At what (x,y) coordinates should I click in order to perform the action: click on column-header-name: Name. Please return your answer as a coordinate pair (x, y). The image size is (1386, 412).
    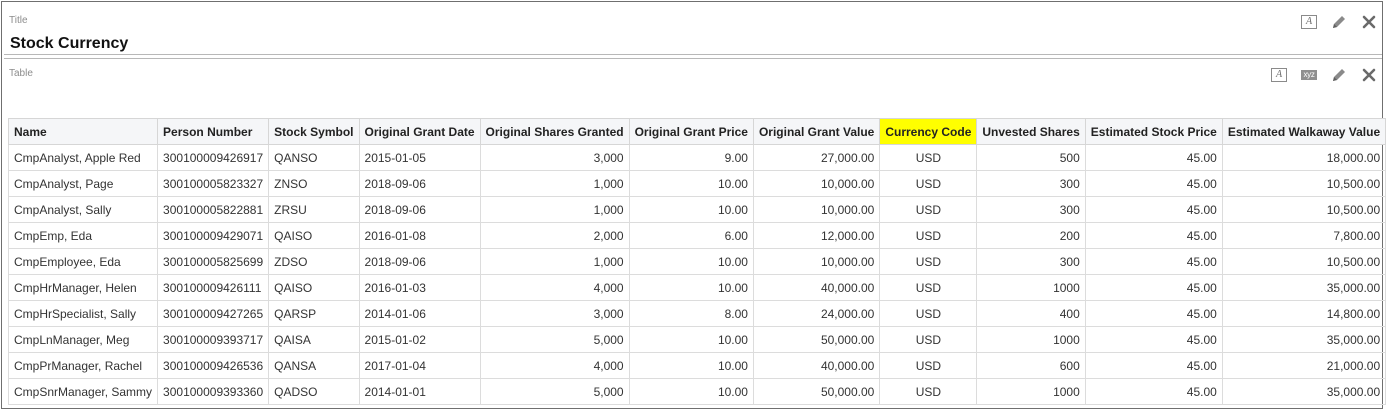
    Looking at the image, I should click on (83, 131).